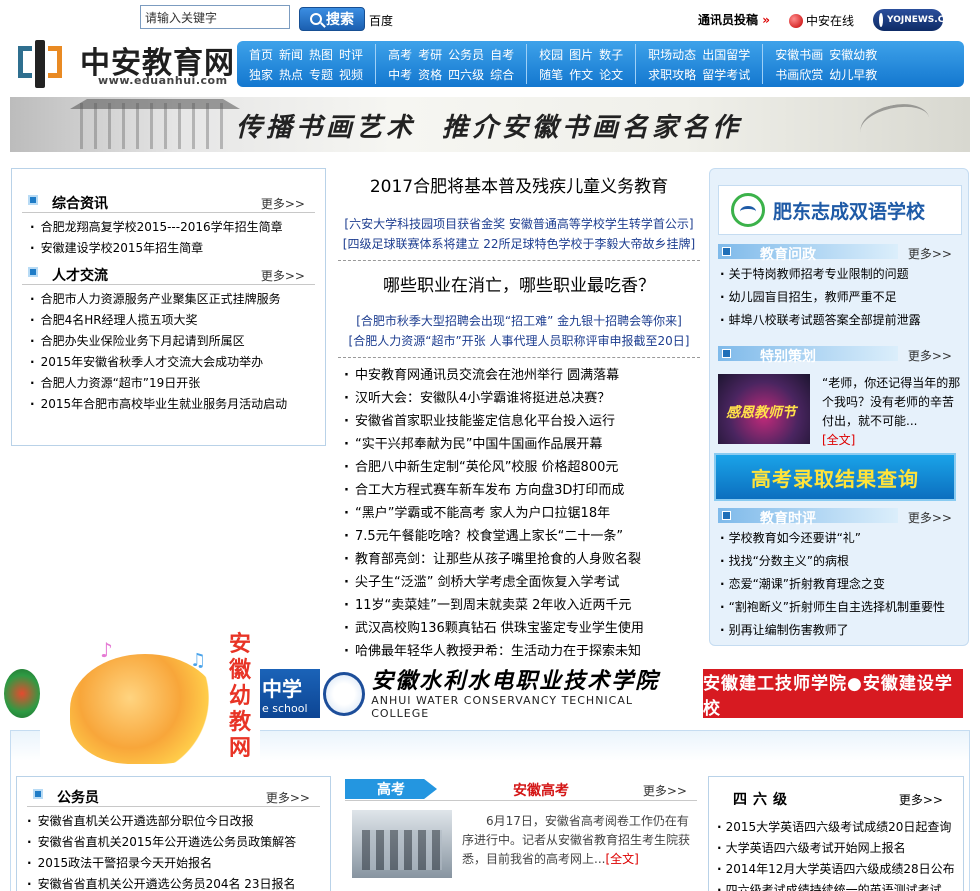  I want to click on nav-link: 综合, so click(502, 74).